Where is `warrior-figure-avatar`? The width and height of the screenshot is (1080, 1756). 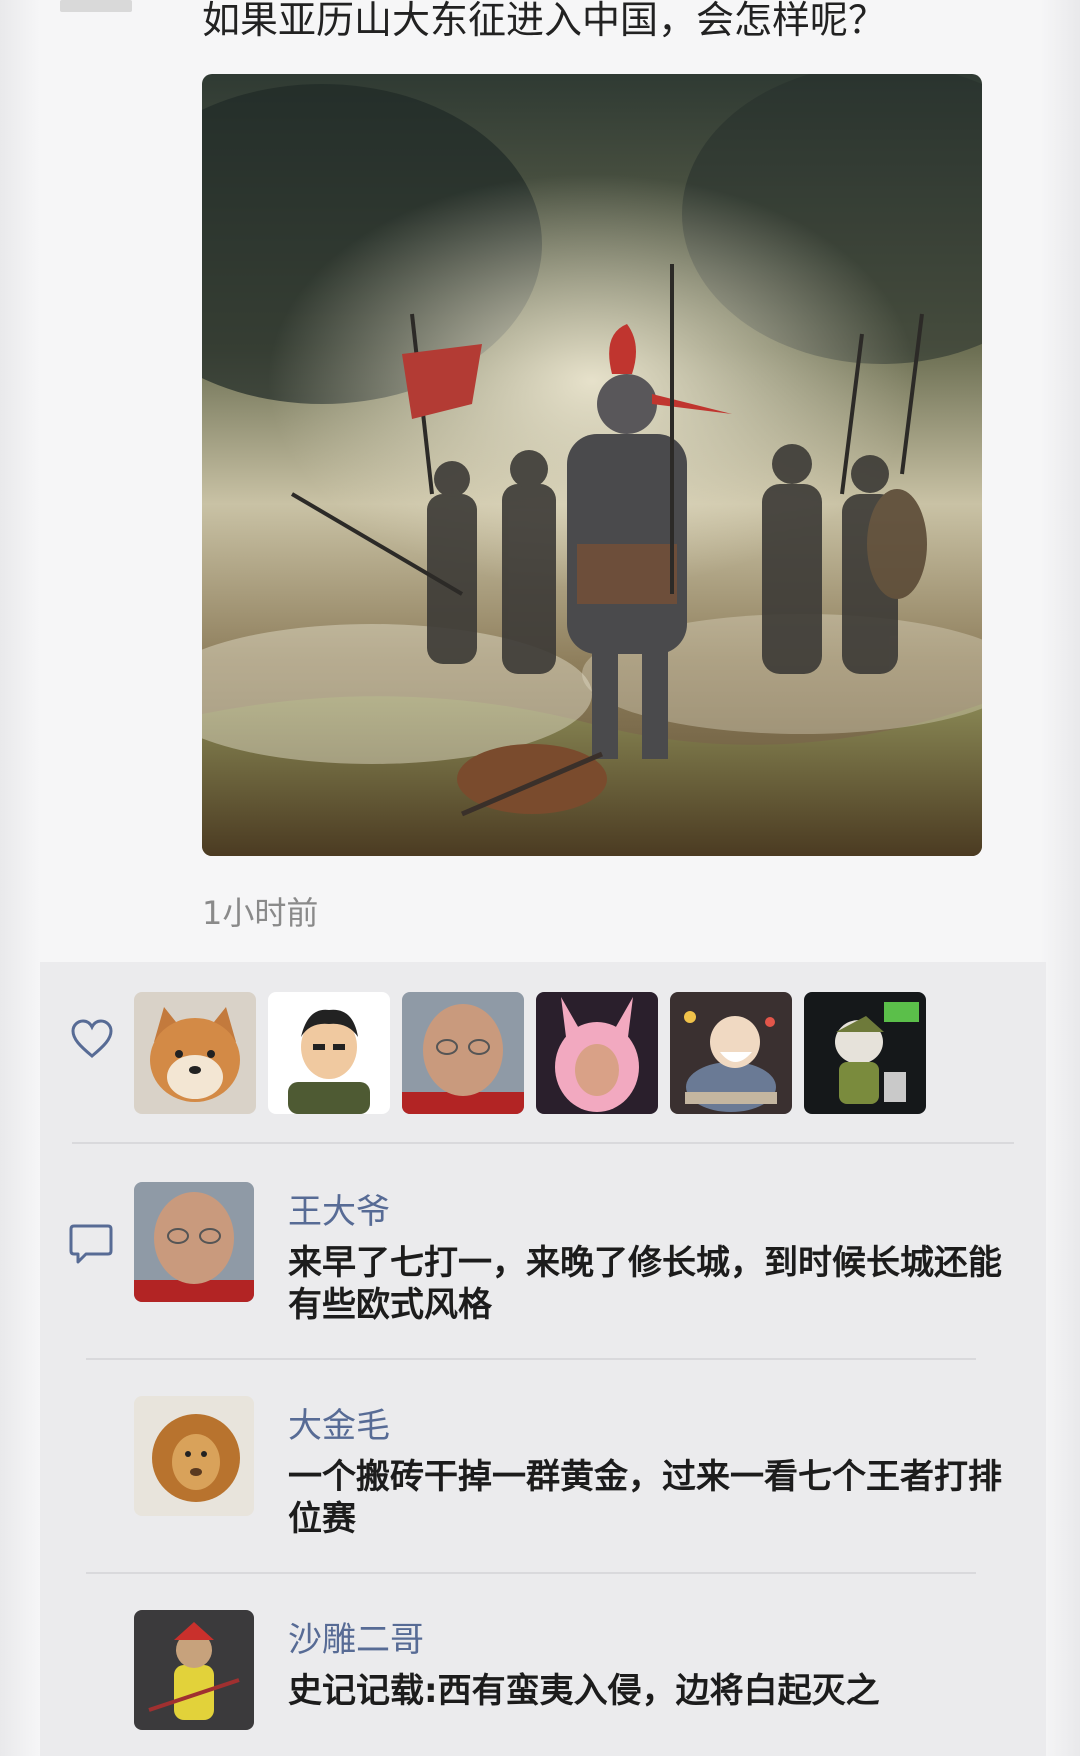 warrior-figure-avatar is located at coordinates (194, 1670).